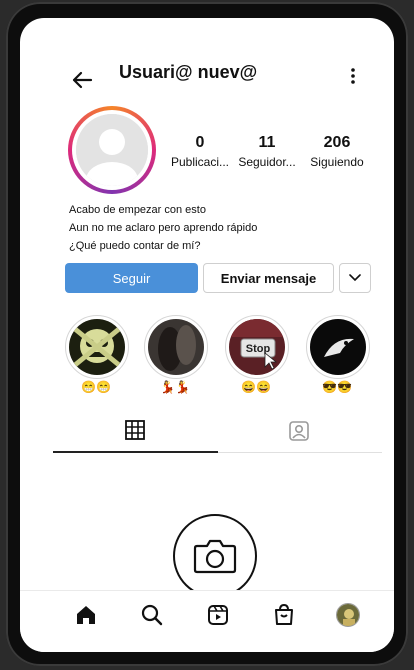 The width and height of the screenshot is (414, 670). What do you see at coordinates (348, 615) in the screenshot?
I see `profile-avatar` at bounding box center [348, 615].